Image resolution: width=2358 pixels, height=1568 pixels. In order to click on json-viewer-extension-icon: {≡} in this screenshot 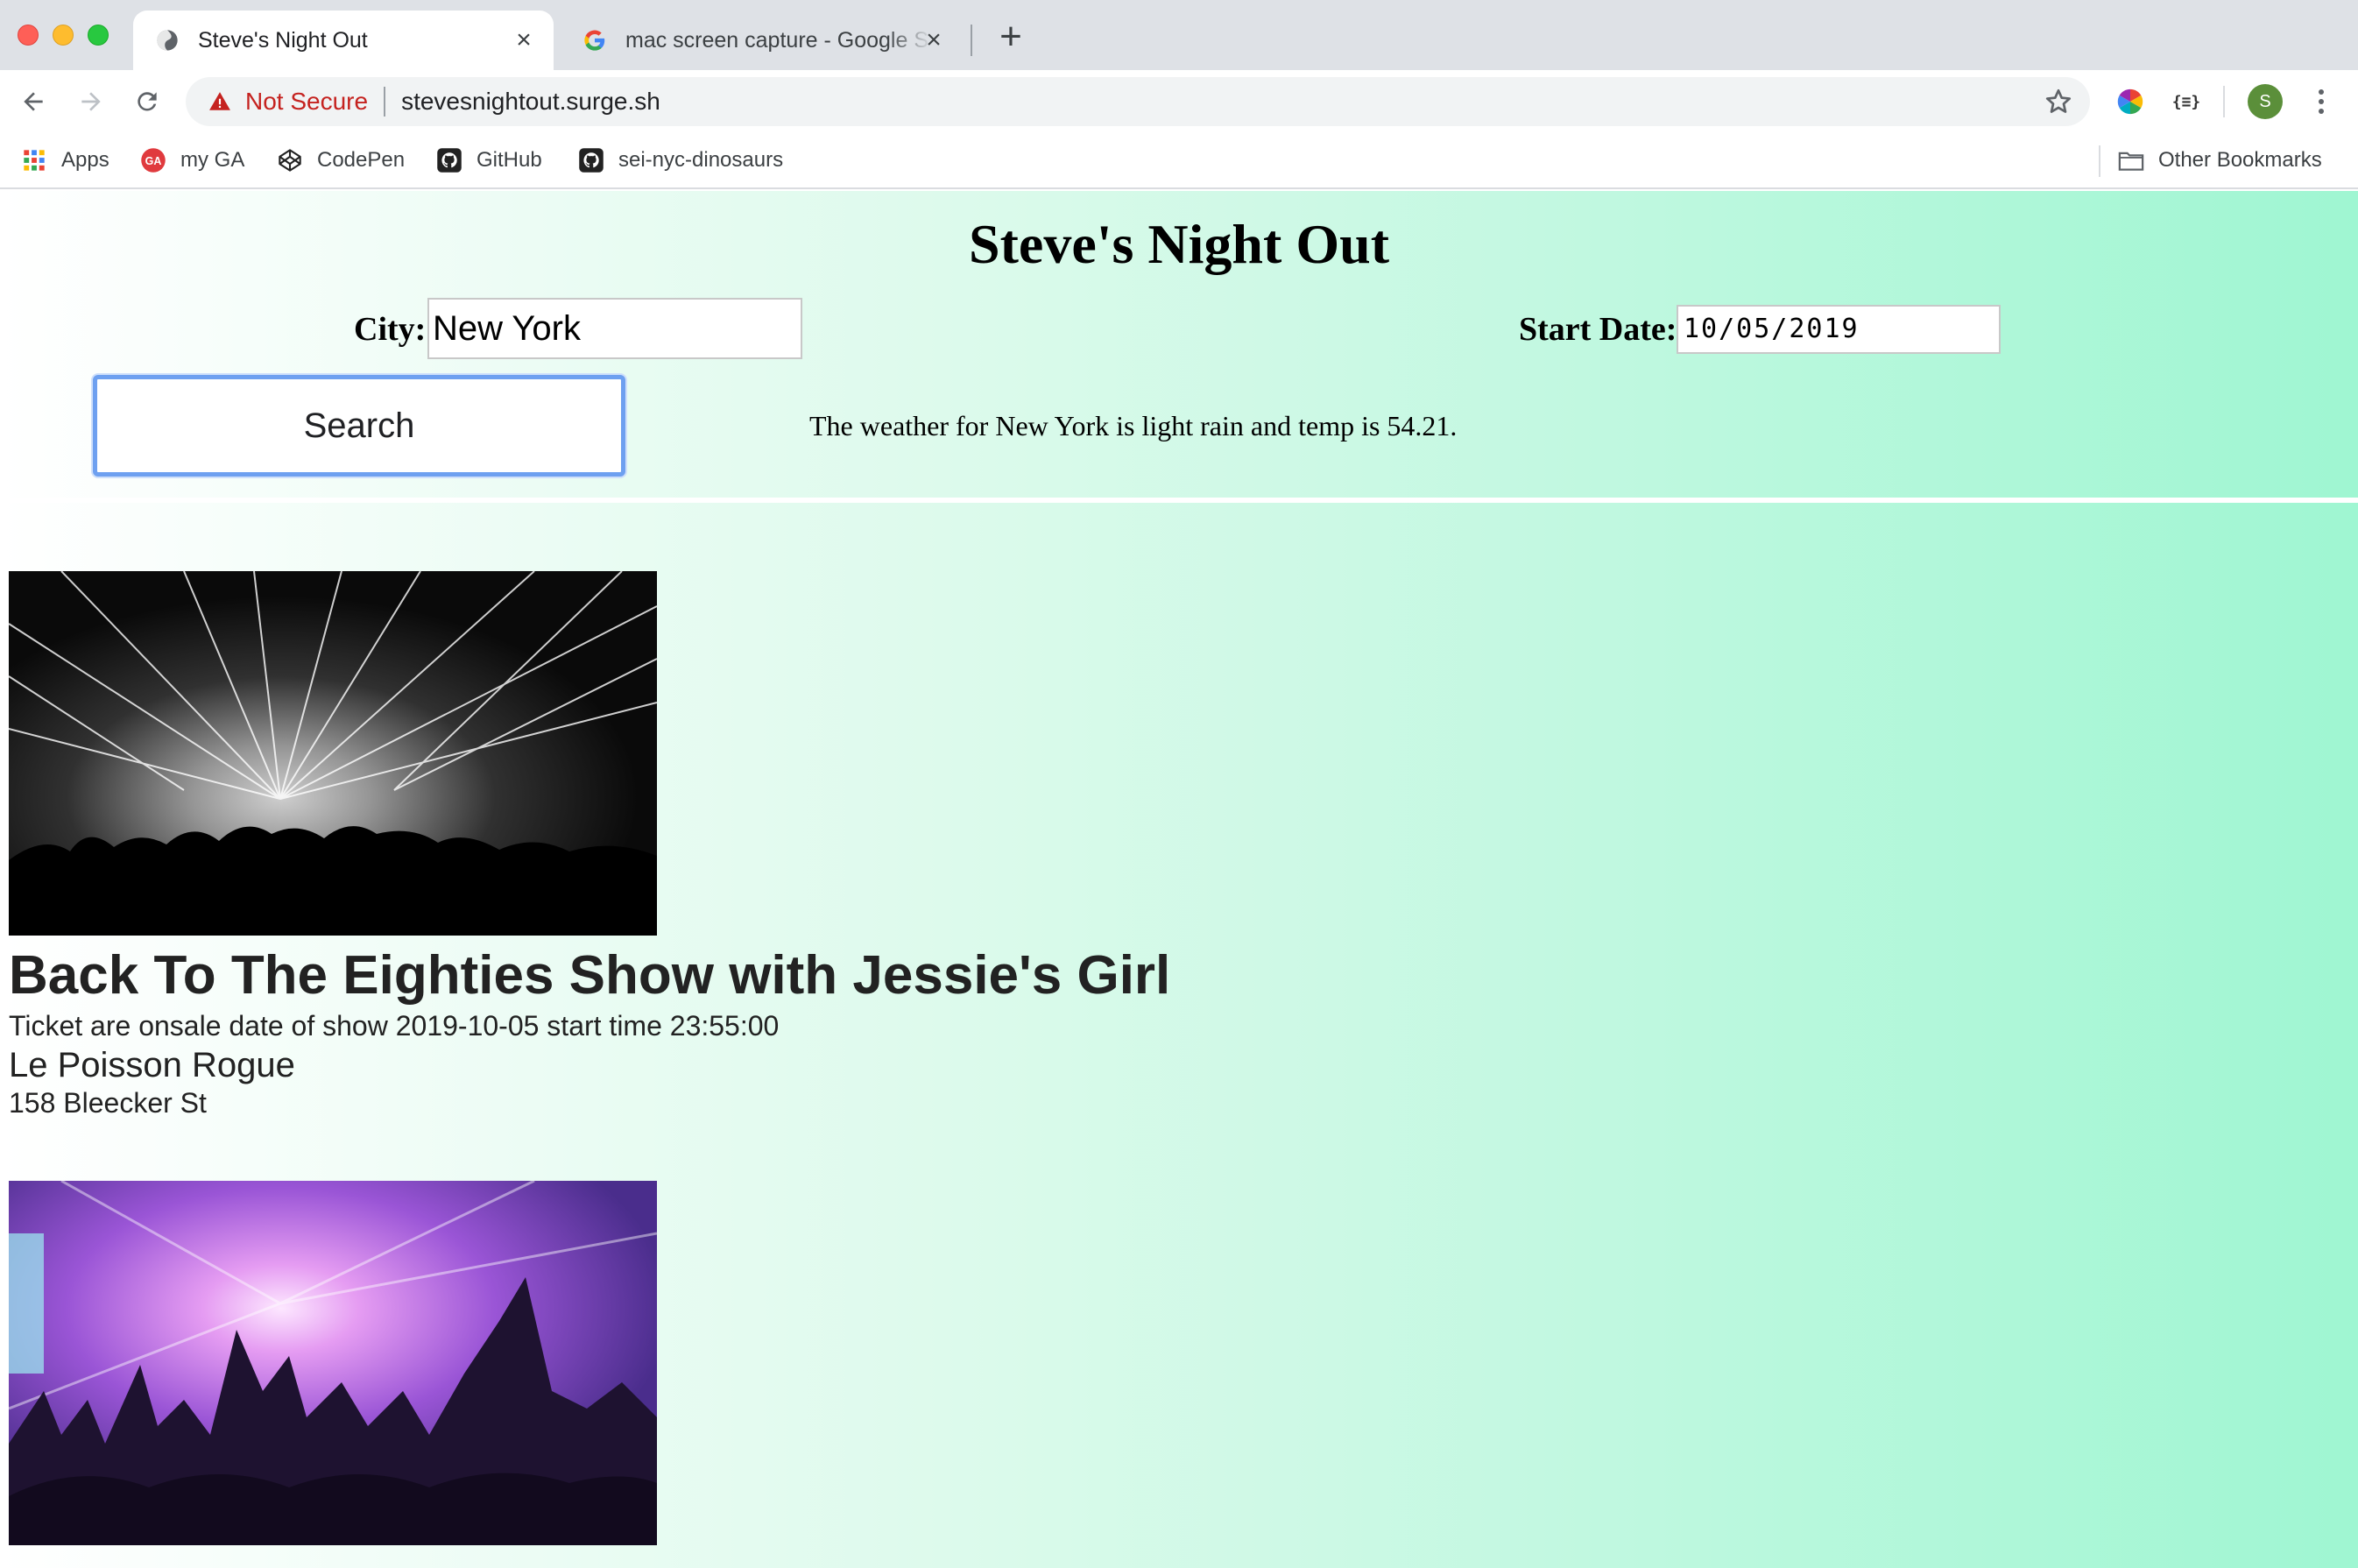, I will do `click(2186, 101)`.